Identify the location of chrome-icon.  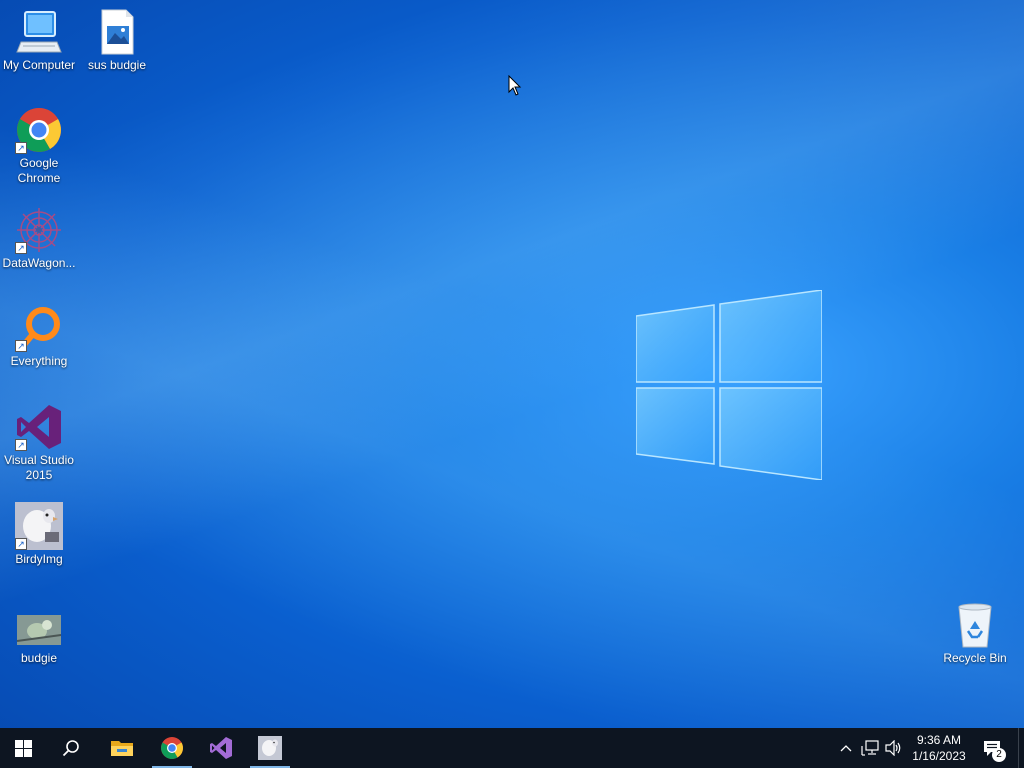
(172, 748).